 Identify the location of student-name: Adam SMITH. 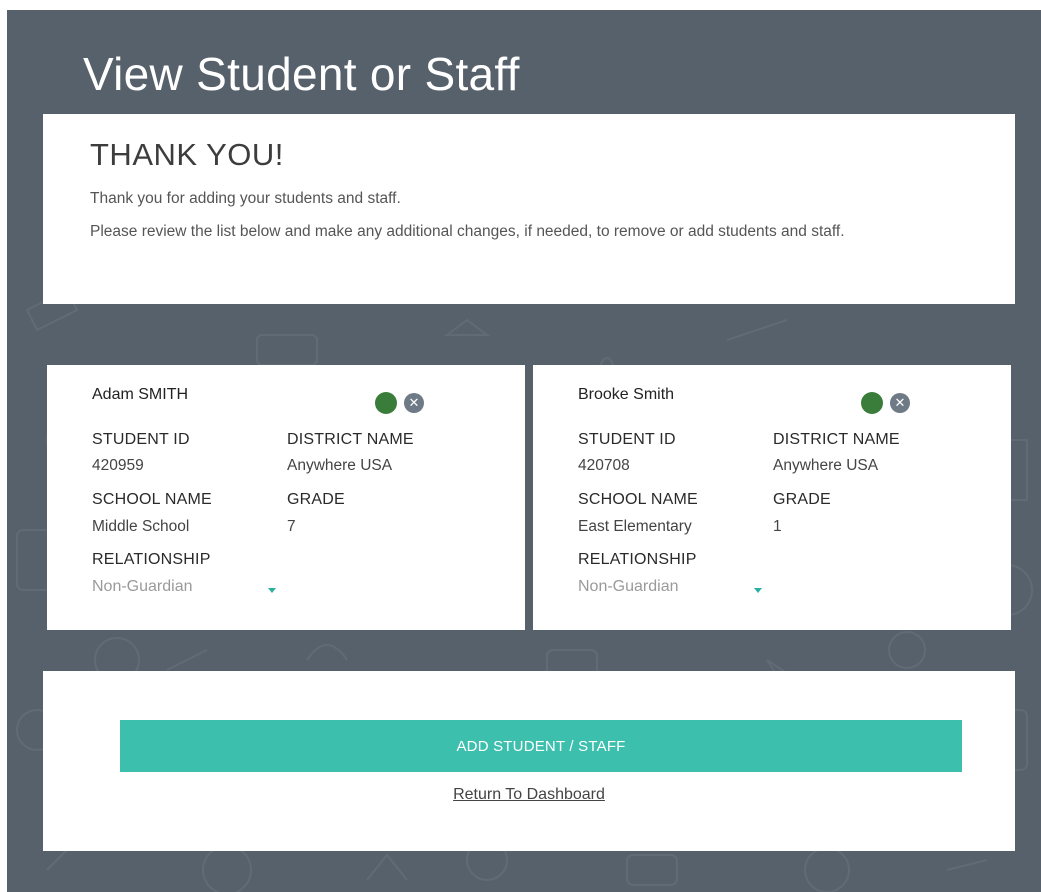
(140, 394).